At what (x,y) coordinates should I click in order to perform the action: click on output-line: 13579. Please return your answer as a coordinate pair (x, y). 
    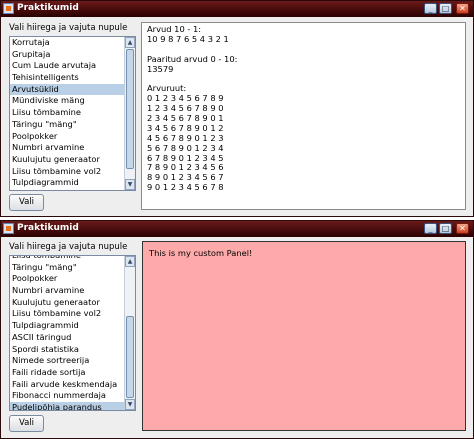
    Looking at the image, I should click on (160, 68).